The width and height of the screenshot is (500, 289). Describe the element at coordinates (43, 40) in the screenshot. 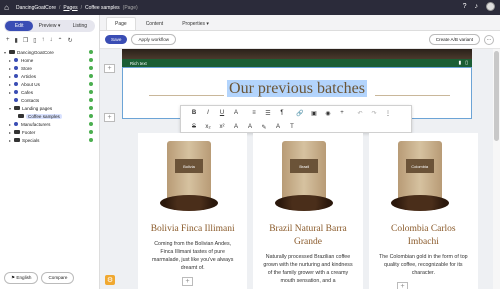

I see `up-icon: ↑` at that location.